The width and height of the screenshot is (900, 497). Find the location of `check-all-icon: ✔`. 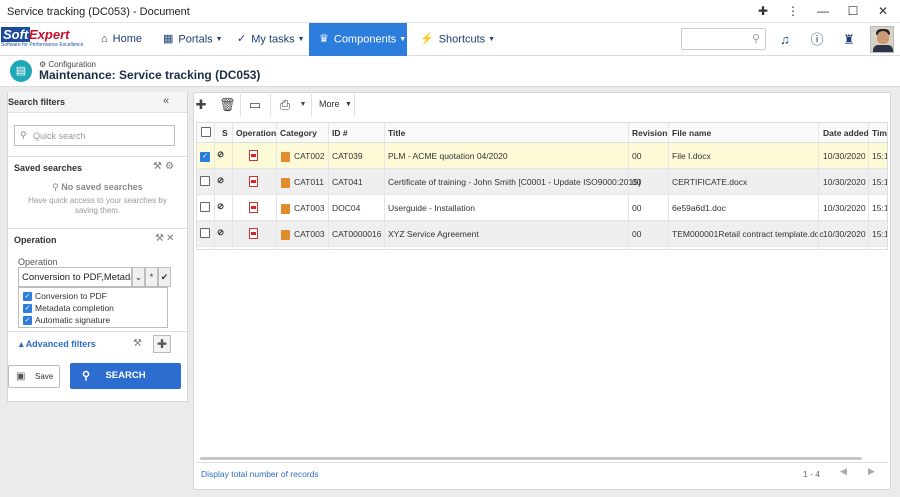

check-all-icon: ✔ is located at coordinates (164, 277).